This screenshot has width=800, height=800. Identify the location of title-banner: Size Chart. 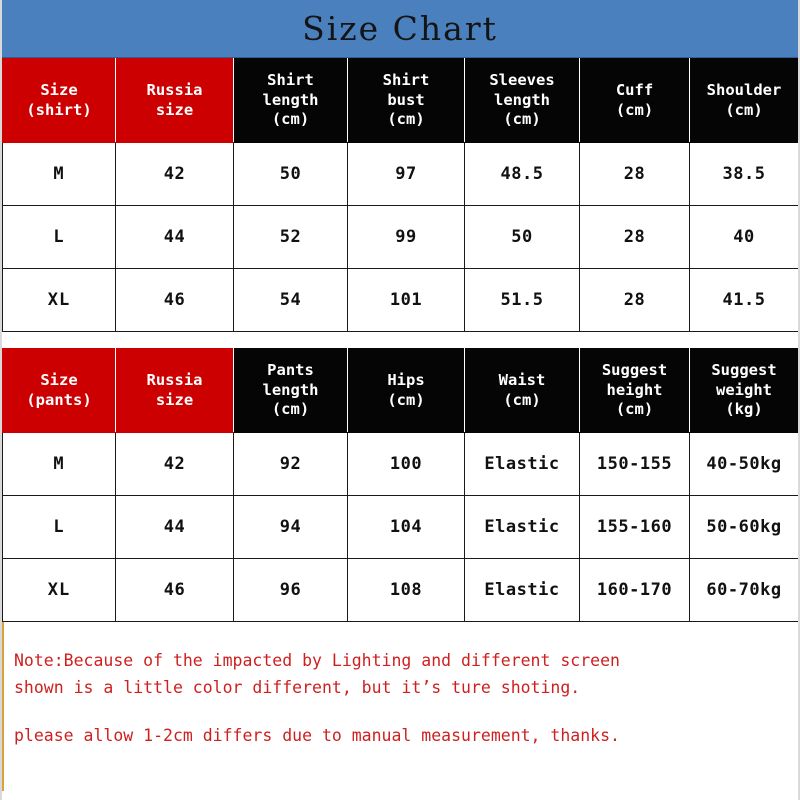
(400, 29).